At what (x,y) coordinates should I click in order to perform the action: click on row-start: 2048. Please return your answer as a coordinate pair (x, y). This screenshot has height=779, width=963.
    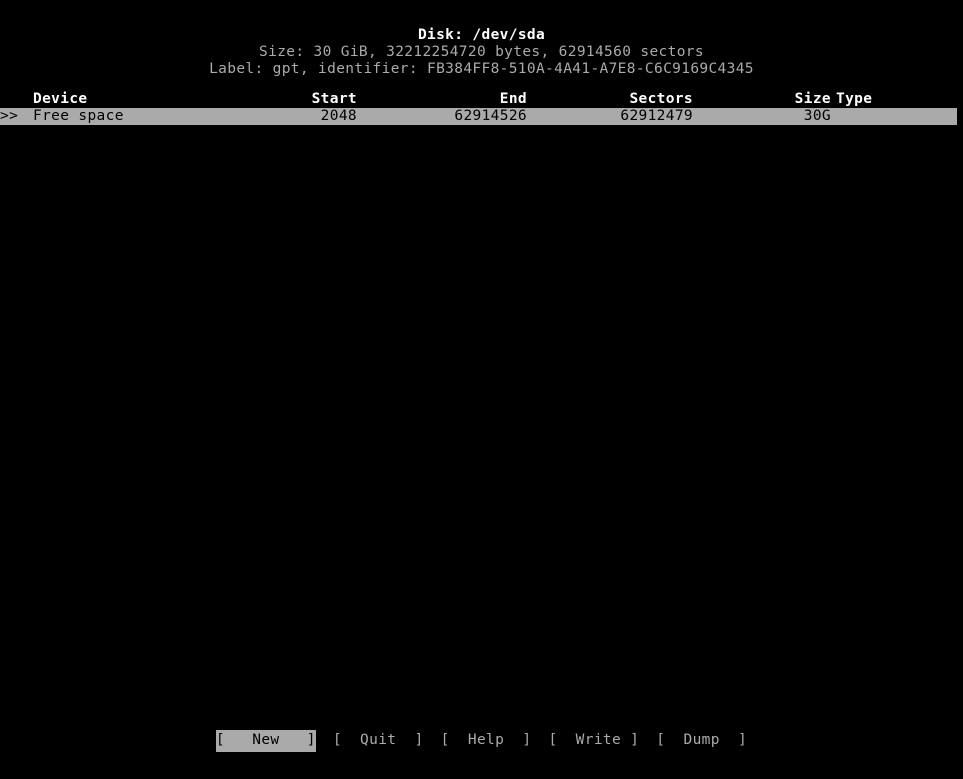
    Looking at the image, I should click on (338, 116).